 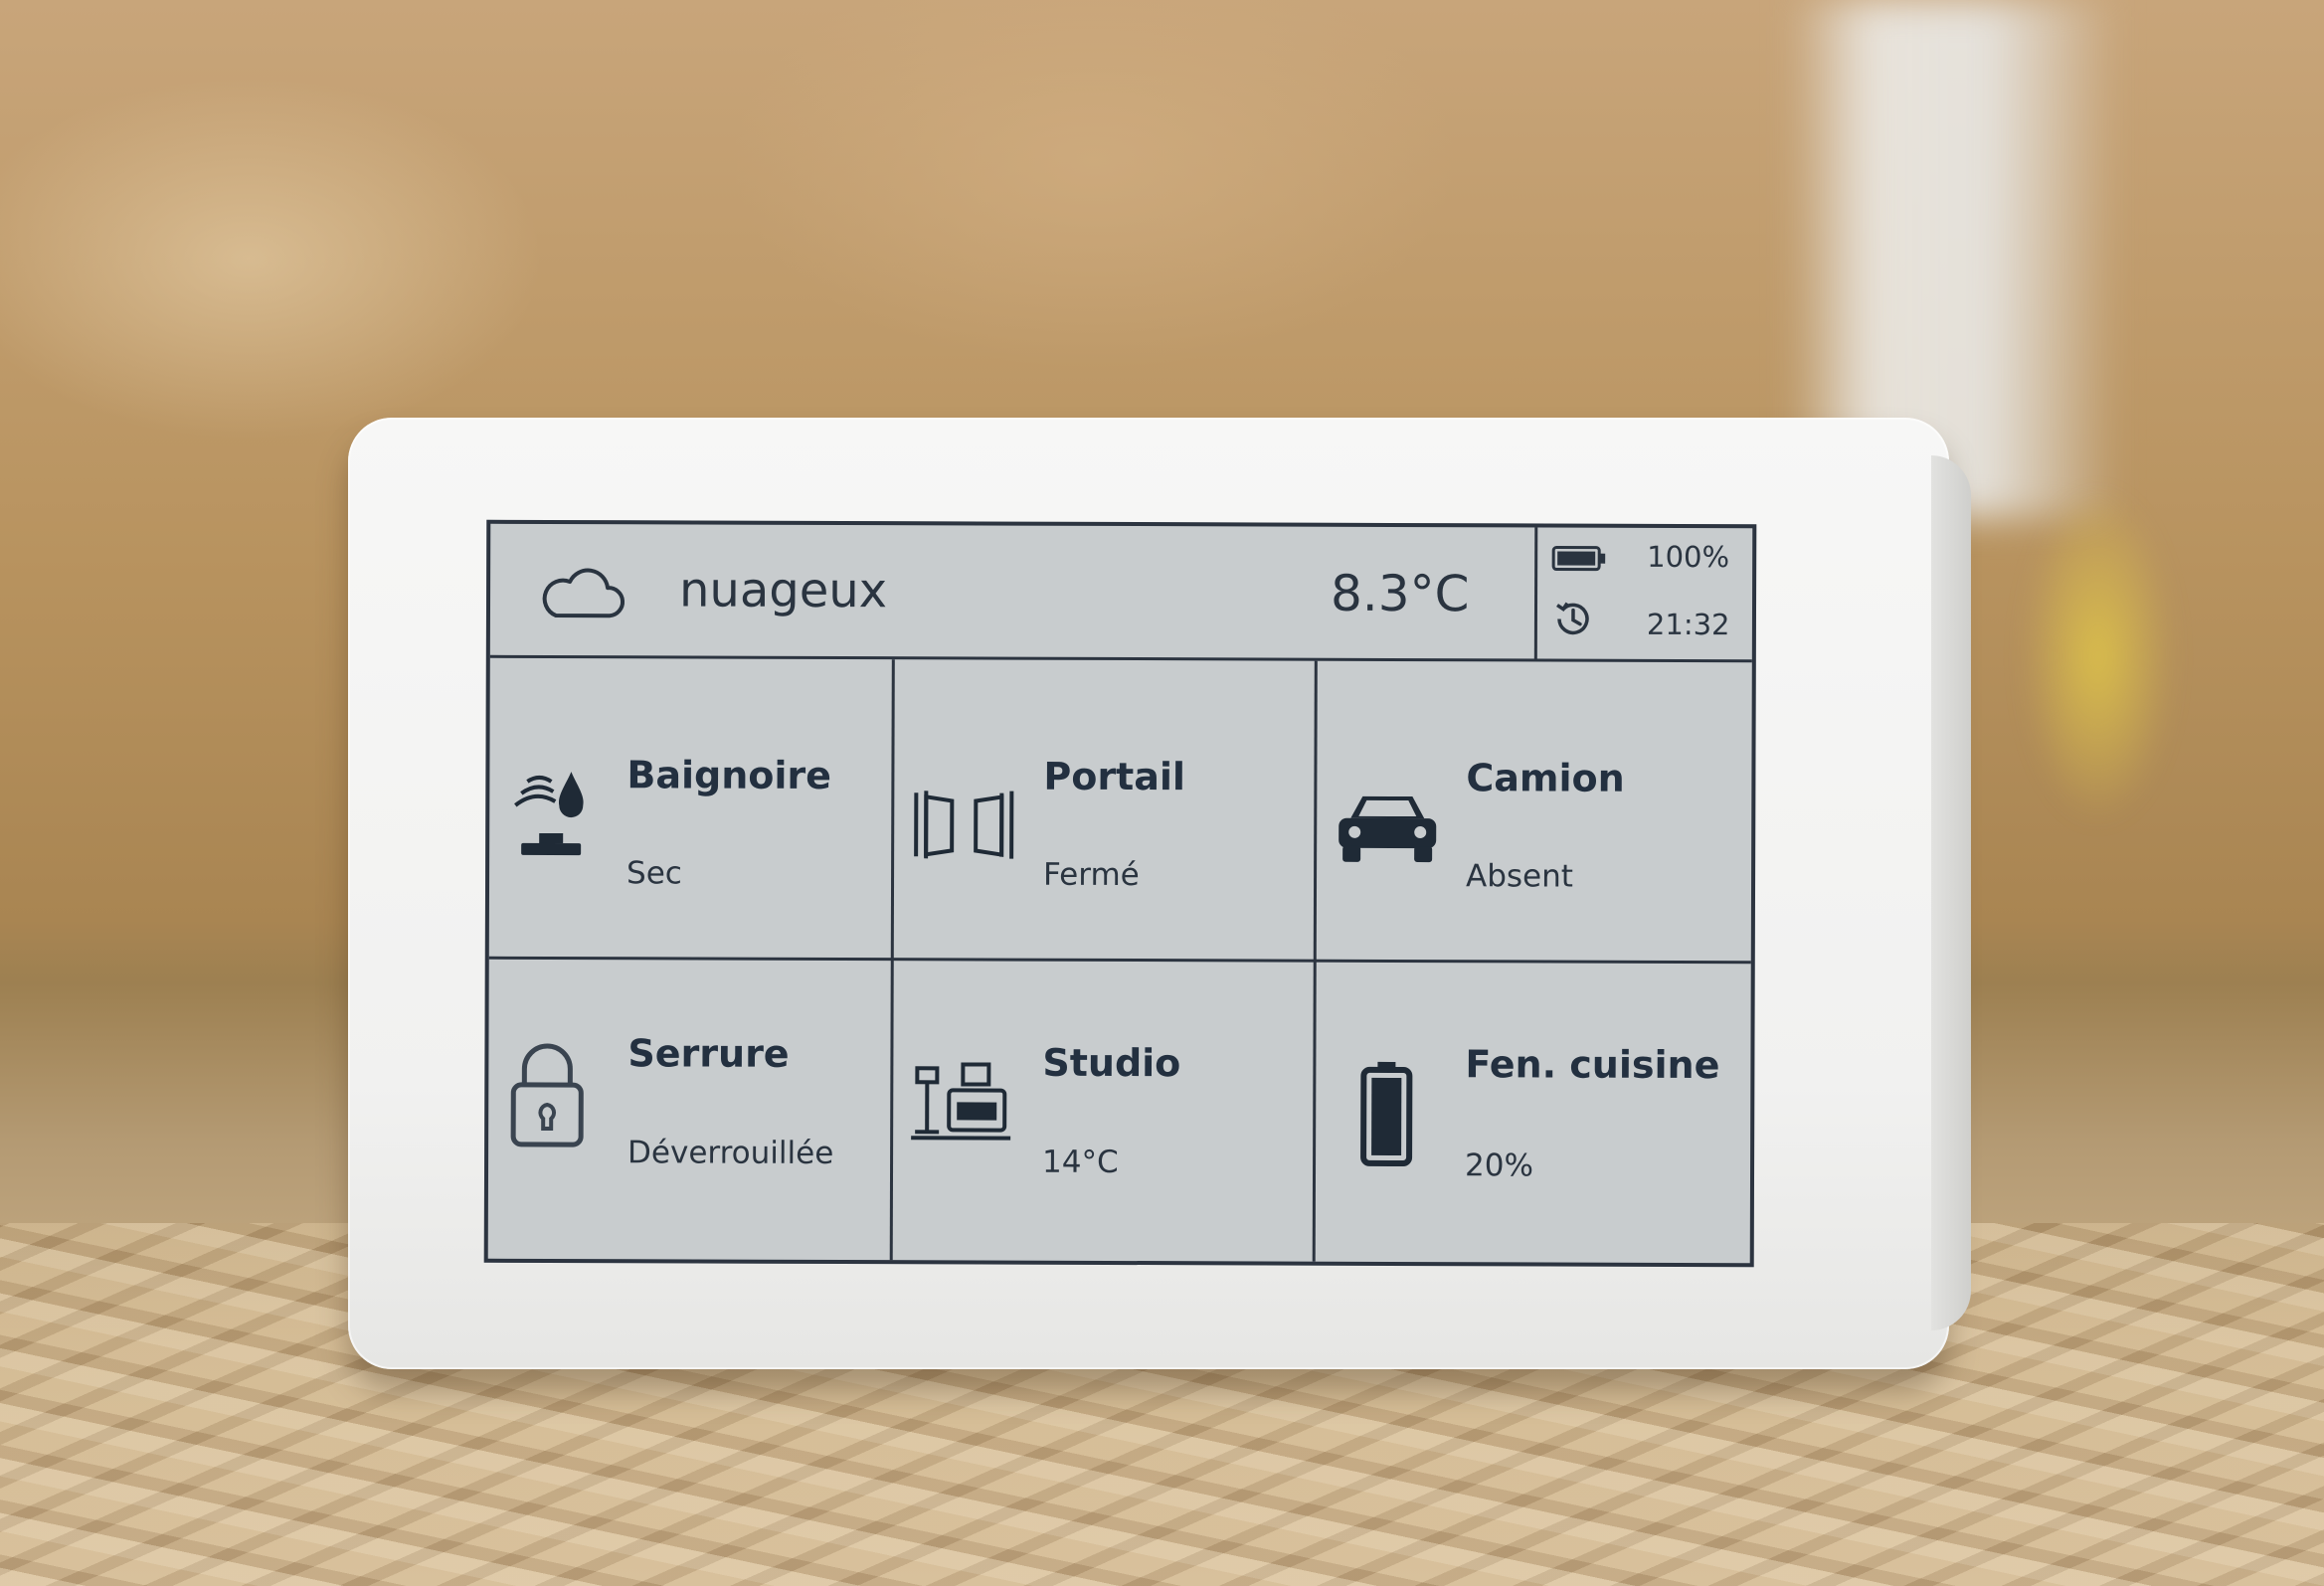 I want to click on water-leak-sensor-icon, so click(x=549, y=814).